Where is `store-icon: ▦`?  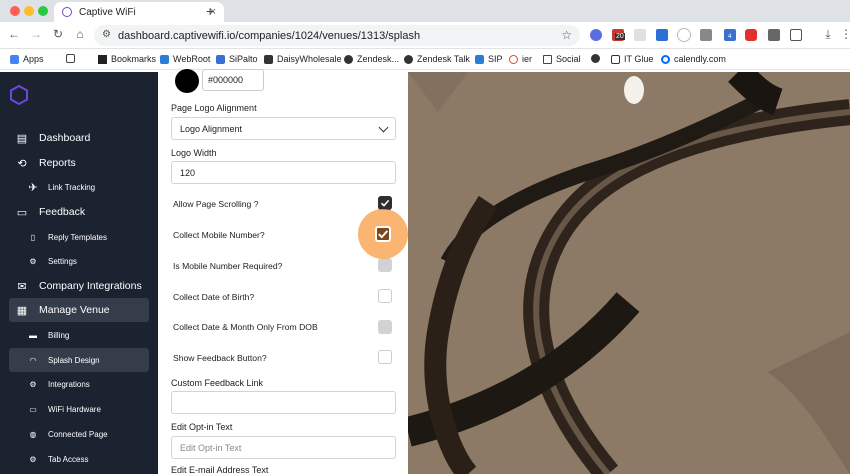
store-icon: ▦ is located at coordinates (22, 310).